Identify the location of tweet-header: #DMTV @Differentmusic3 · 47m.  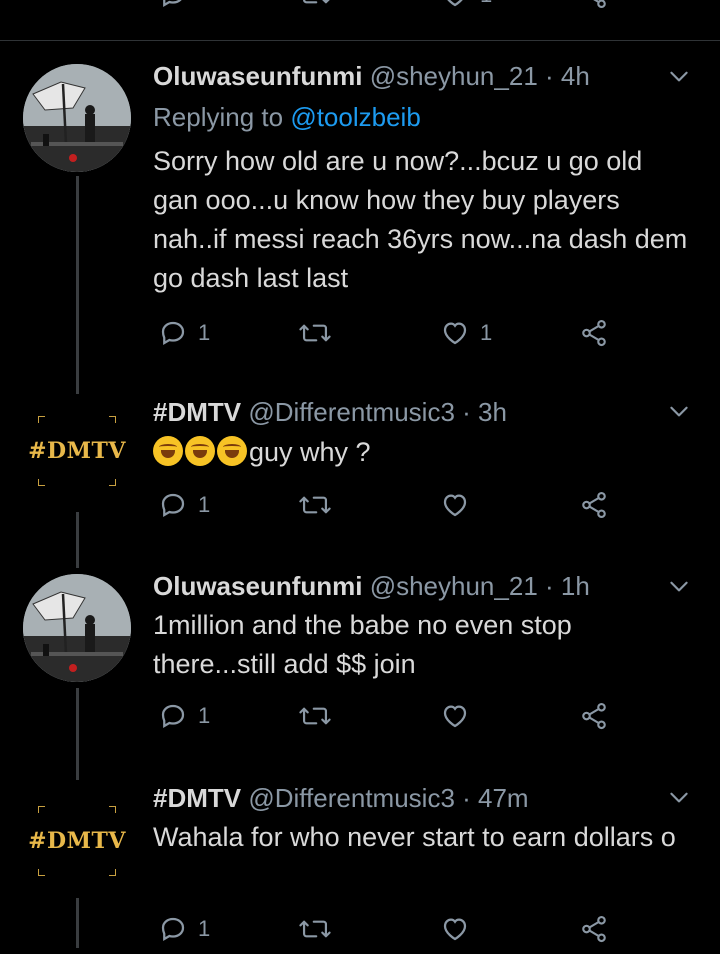
(341, 798).